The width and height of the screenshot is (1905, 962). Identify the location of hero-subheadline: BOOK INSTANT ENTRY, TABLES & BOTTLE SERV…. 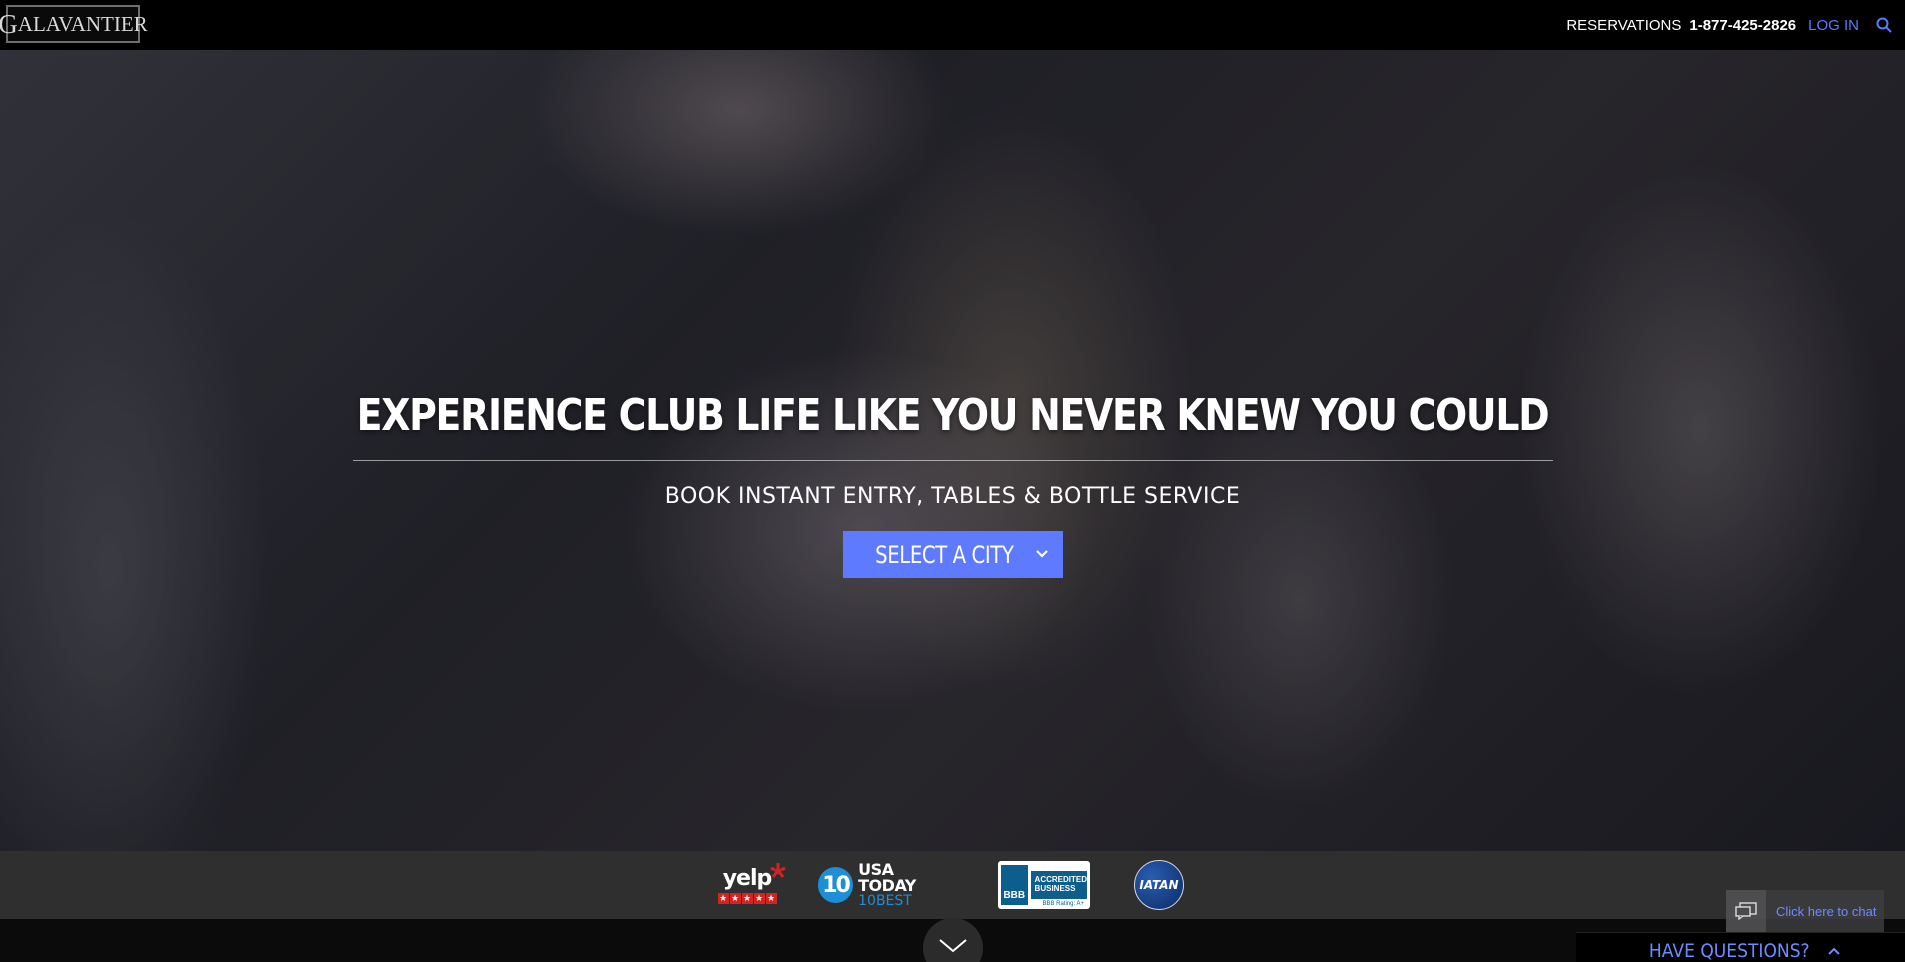
(952, 496).